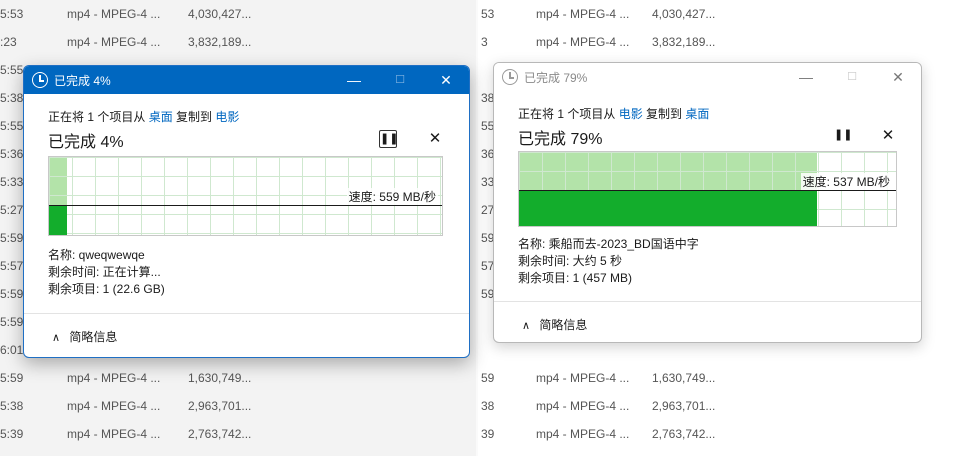 The height and width of the screenshot is (456, 954). What do you see at coordinates (487, 452) in the screenshot?
I see `file-modified-time: 49` at bounding box center [487, 452].